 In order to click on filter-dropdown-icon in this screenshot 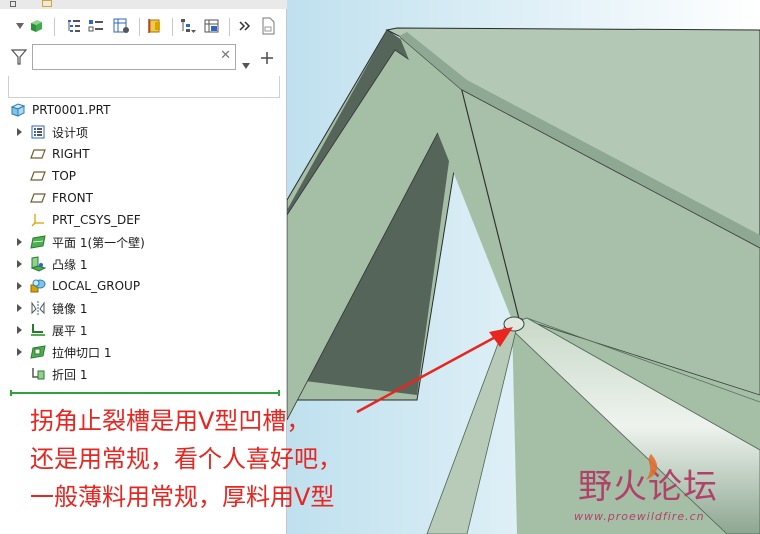, I will do `click(246, 63)`.